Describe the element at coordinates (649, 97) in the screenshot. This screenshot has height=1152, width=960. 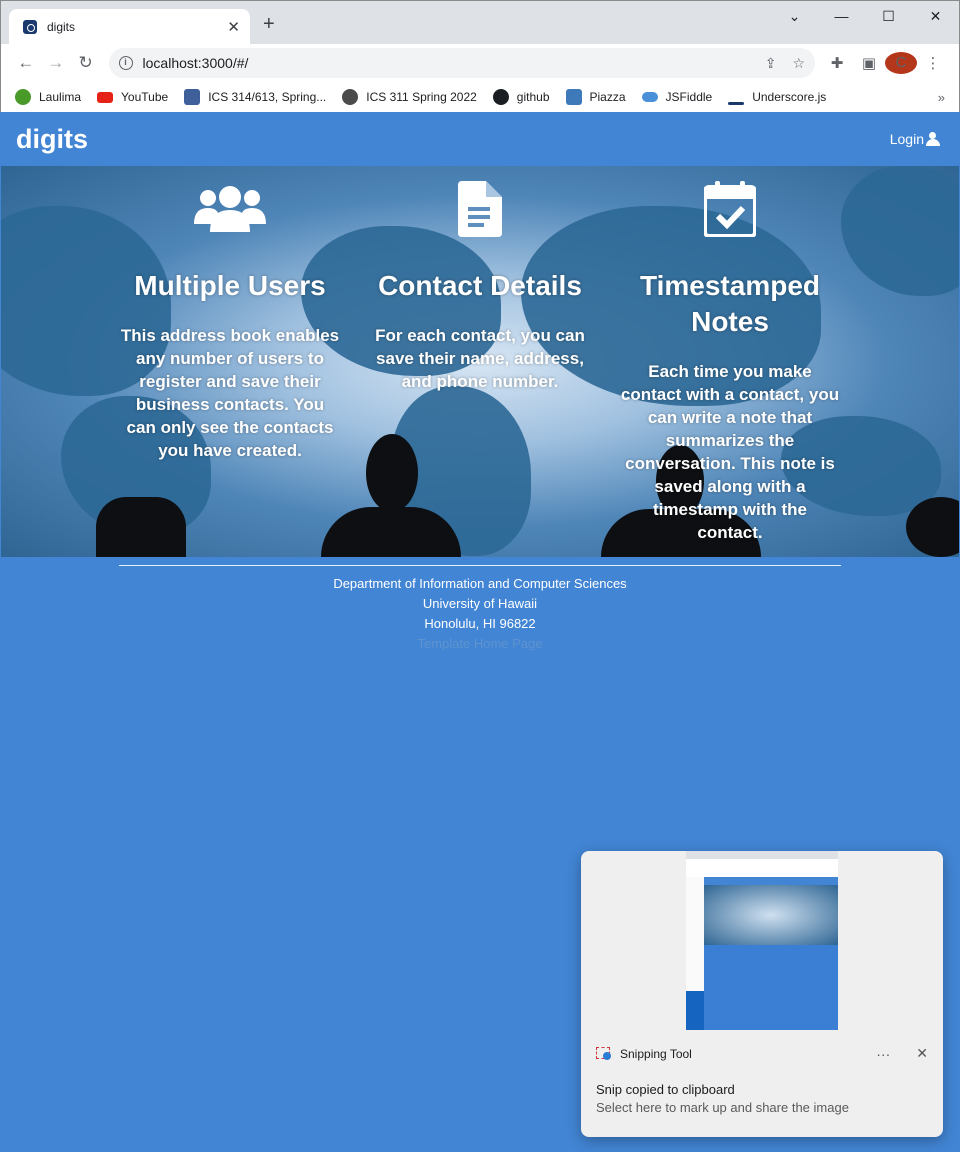
I see `cloud-icon` at that location.